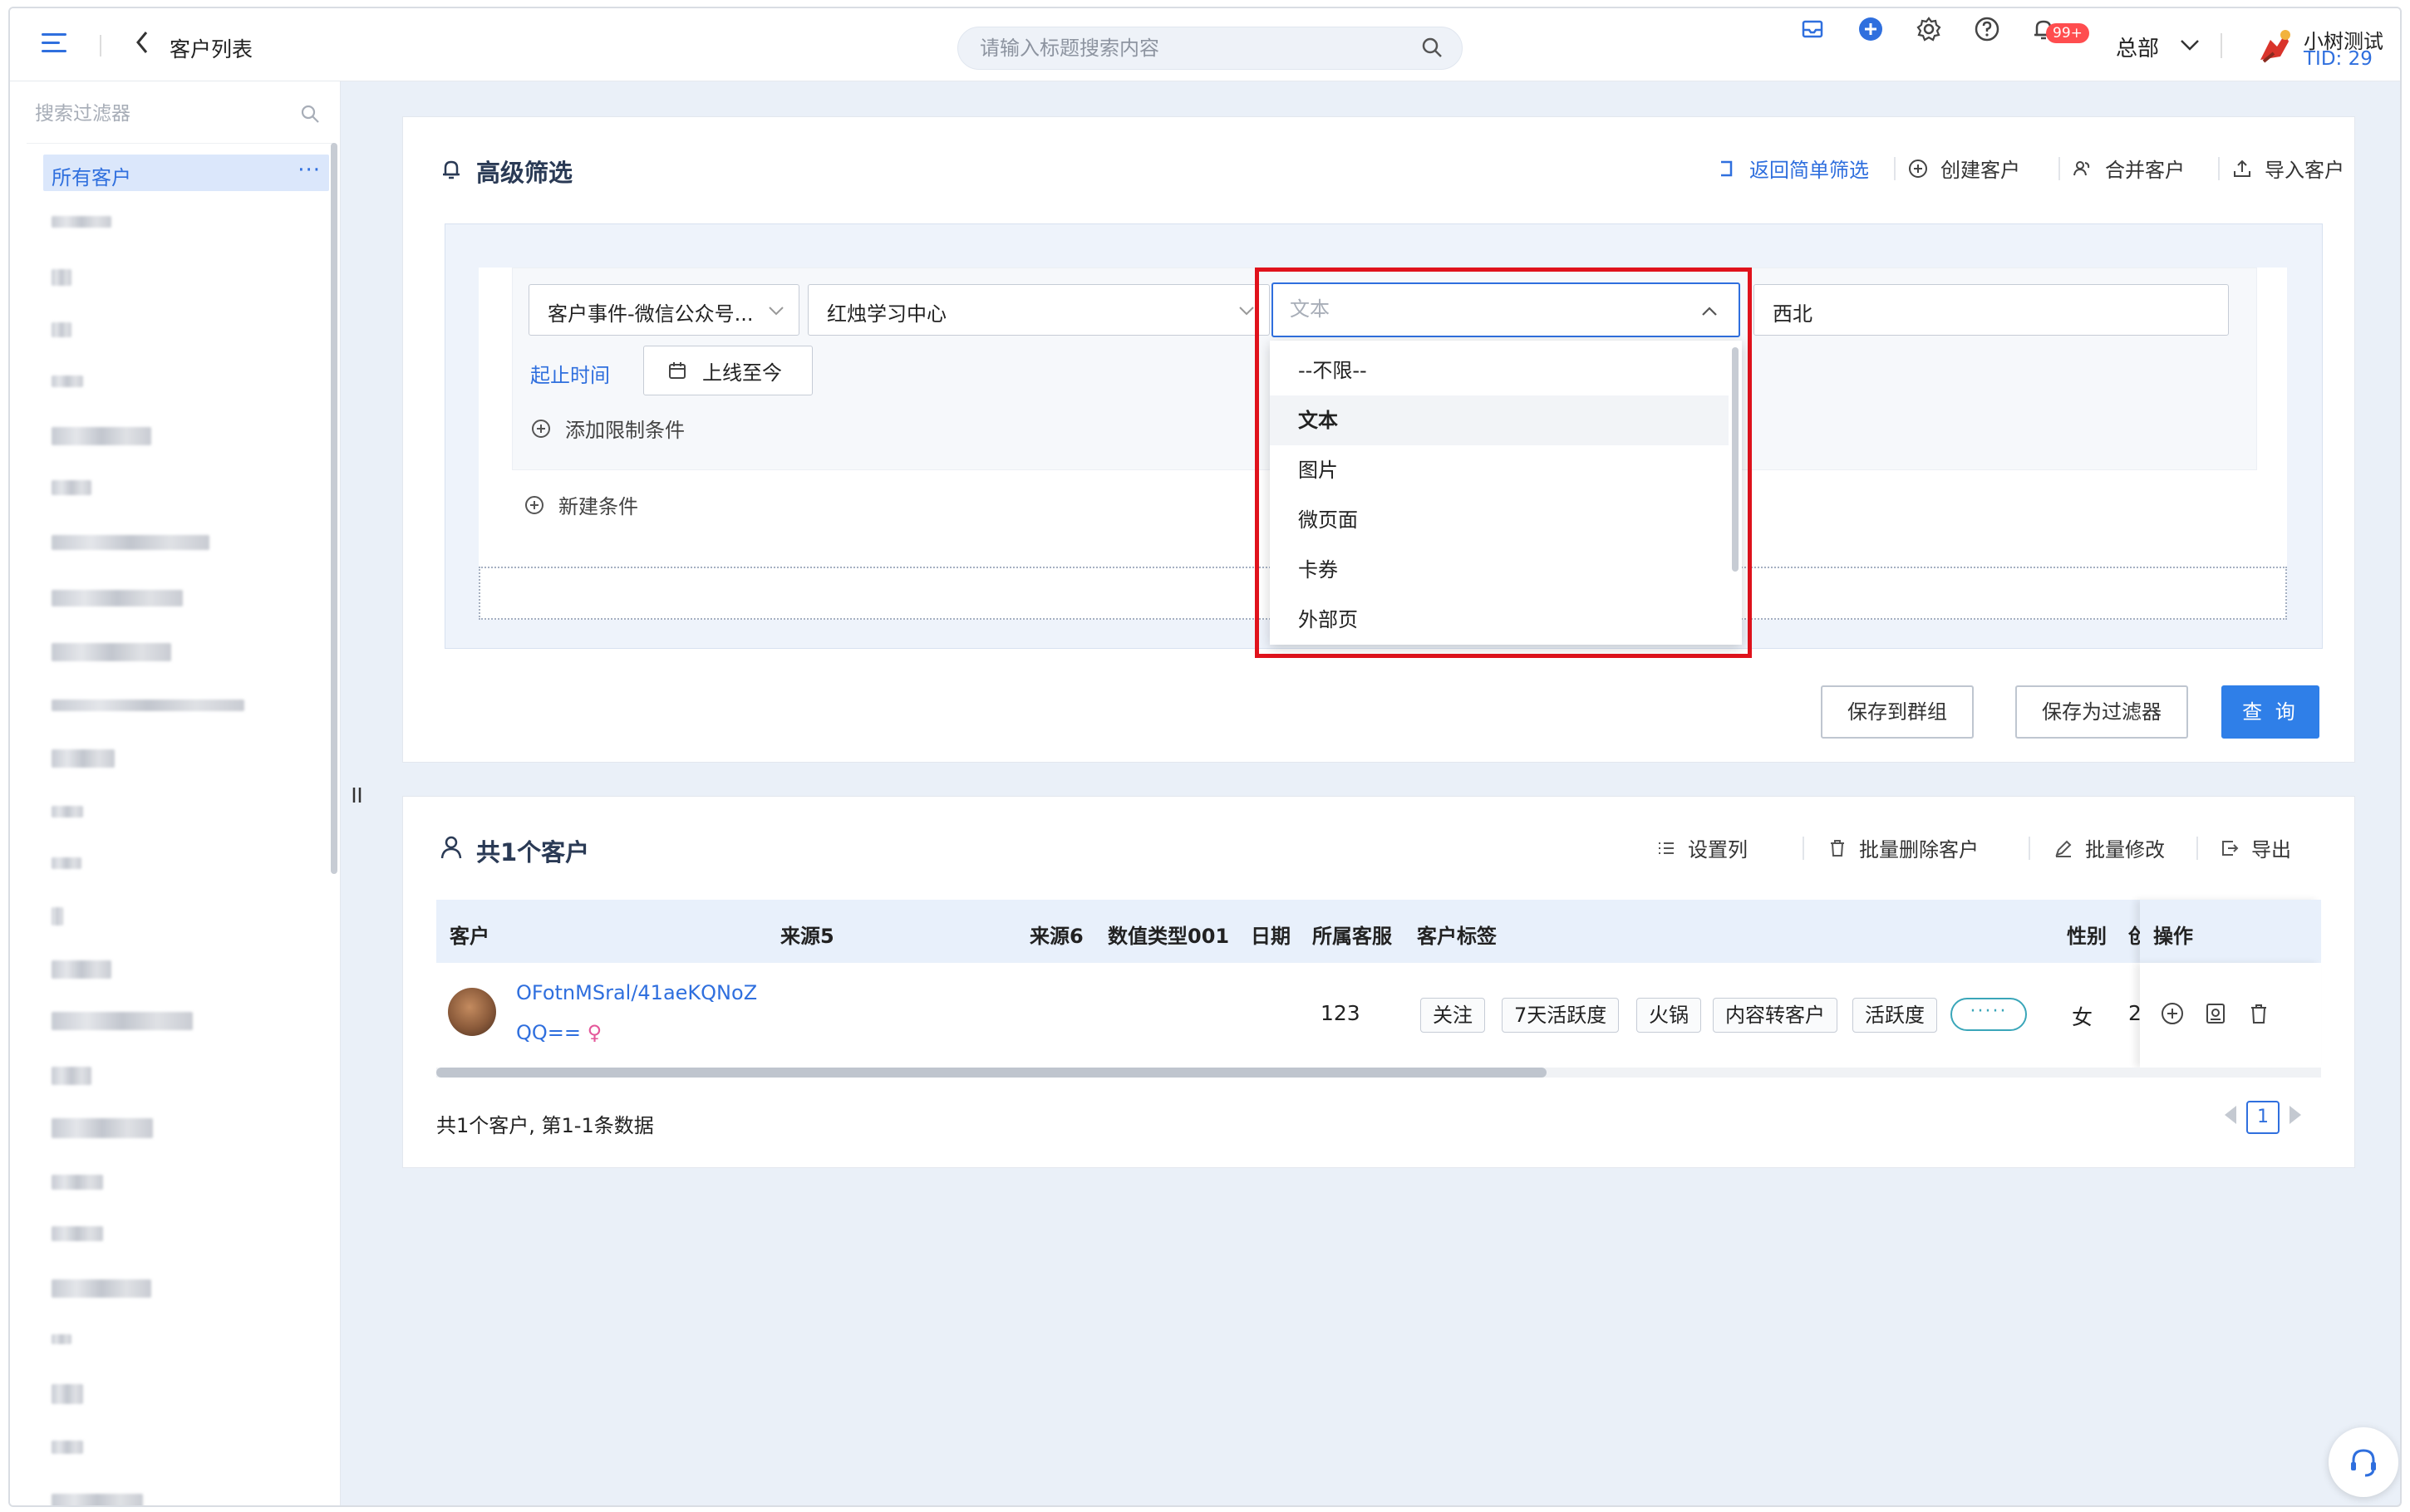 The image size is (2410, 1512). Describe the element at coordinates (1271, 934) in the screenshot. I see `column-header: 日期` at that location.